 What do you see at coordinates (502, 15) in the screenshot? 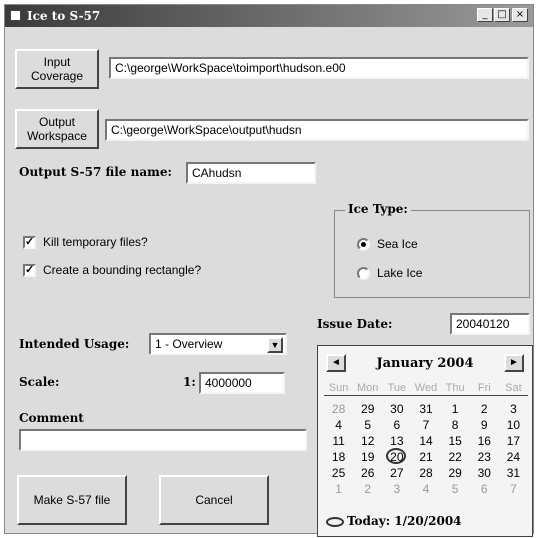
I see `maximize-button: □` at bounding box center [502, 15].